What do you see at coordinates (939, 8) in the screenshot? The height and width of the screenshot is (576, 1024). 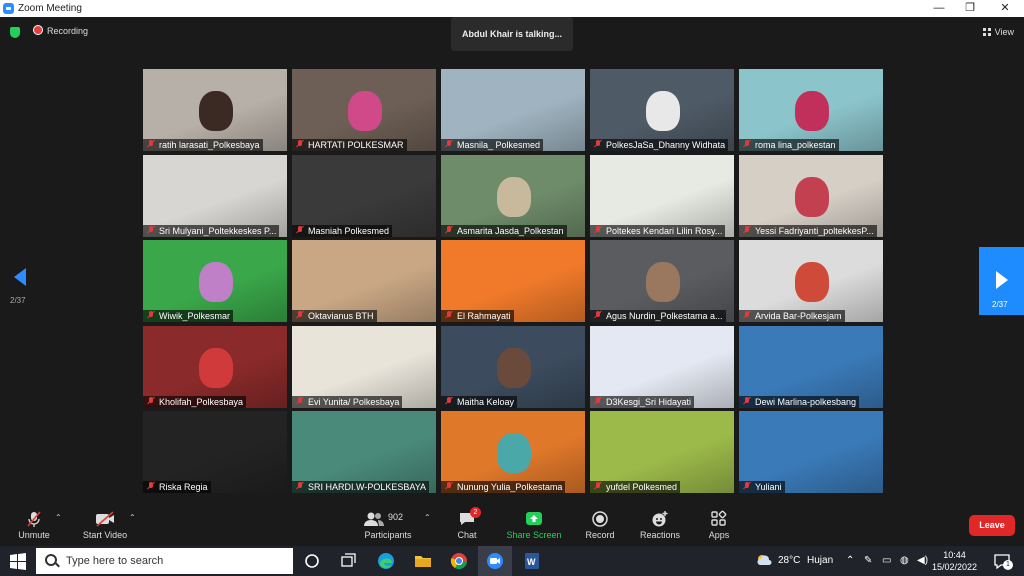 I see `minimize-button: —` at bounding box center [939, 8].